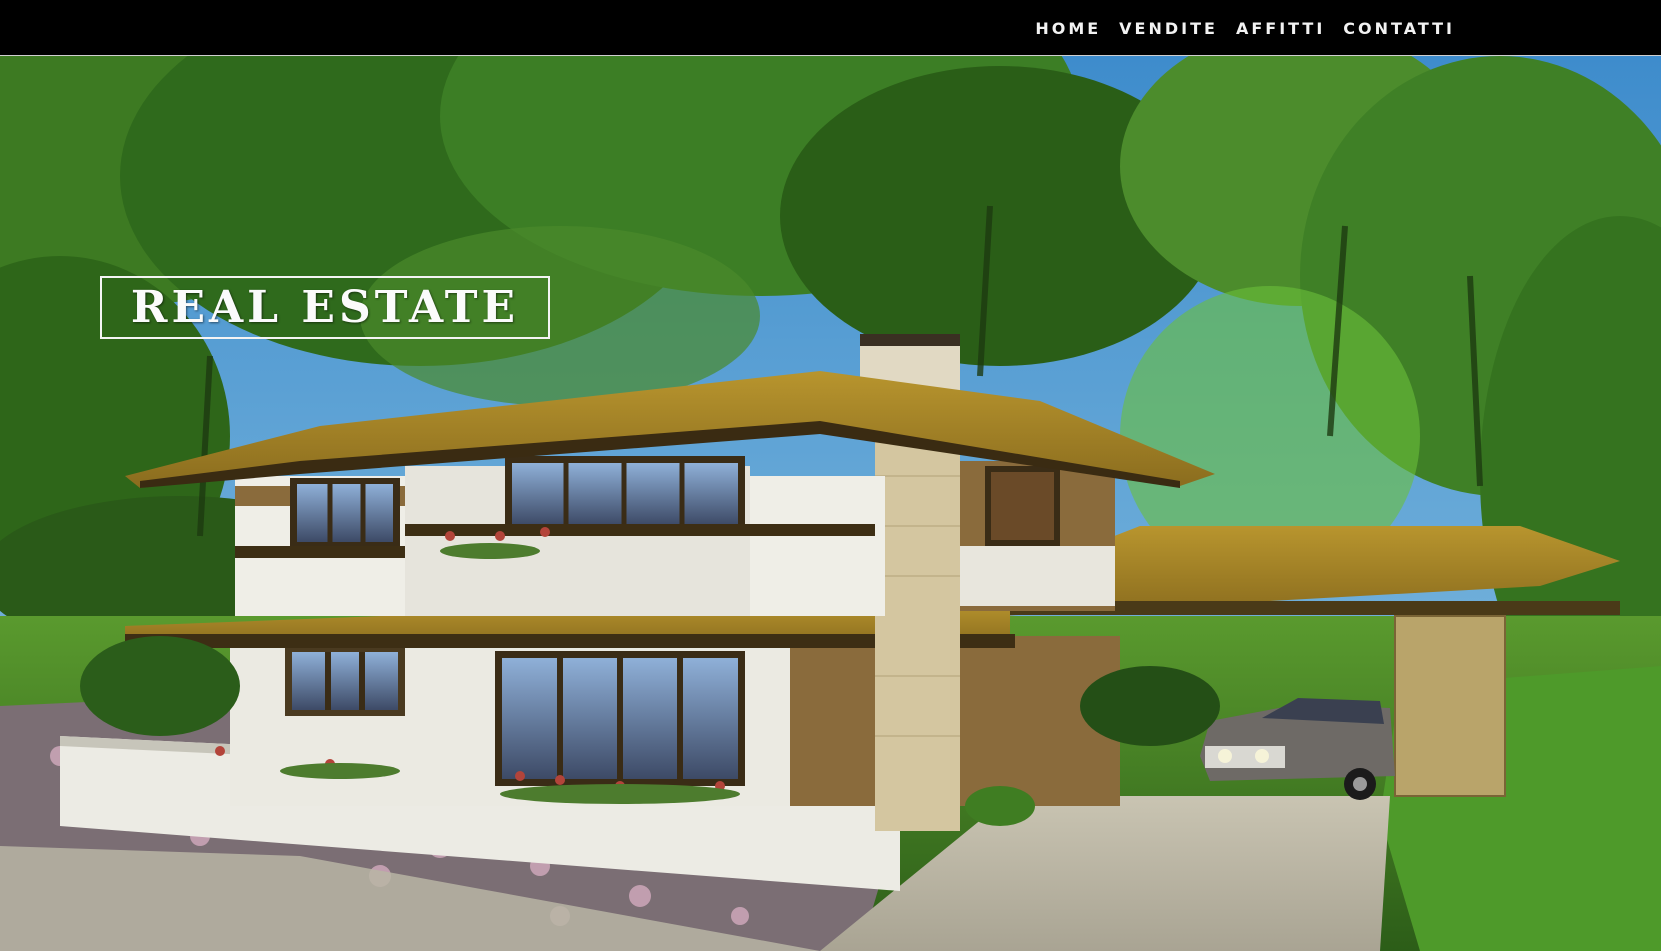 This screenshot has width=1661, height=951. Describe the element at coordinates (1068, 28) in the screenshot. I see `nav-home-link: HOME` at that location.